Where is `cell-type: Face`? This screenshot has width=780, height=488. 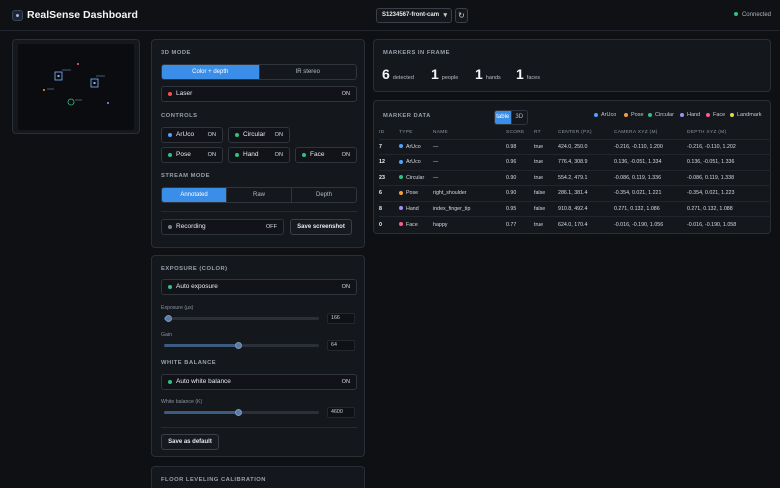 cell-type: Face is located at coordinates (416, 224).